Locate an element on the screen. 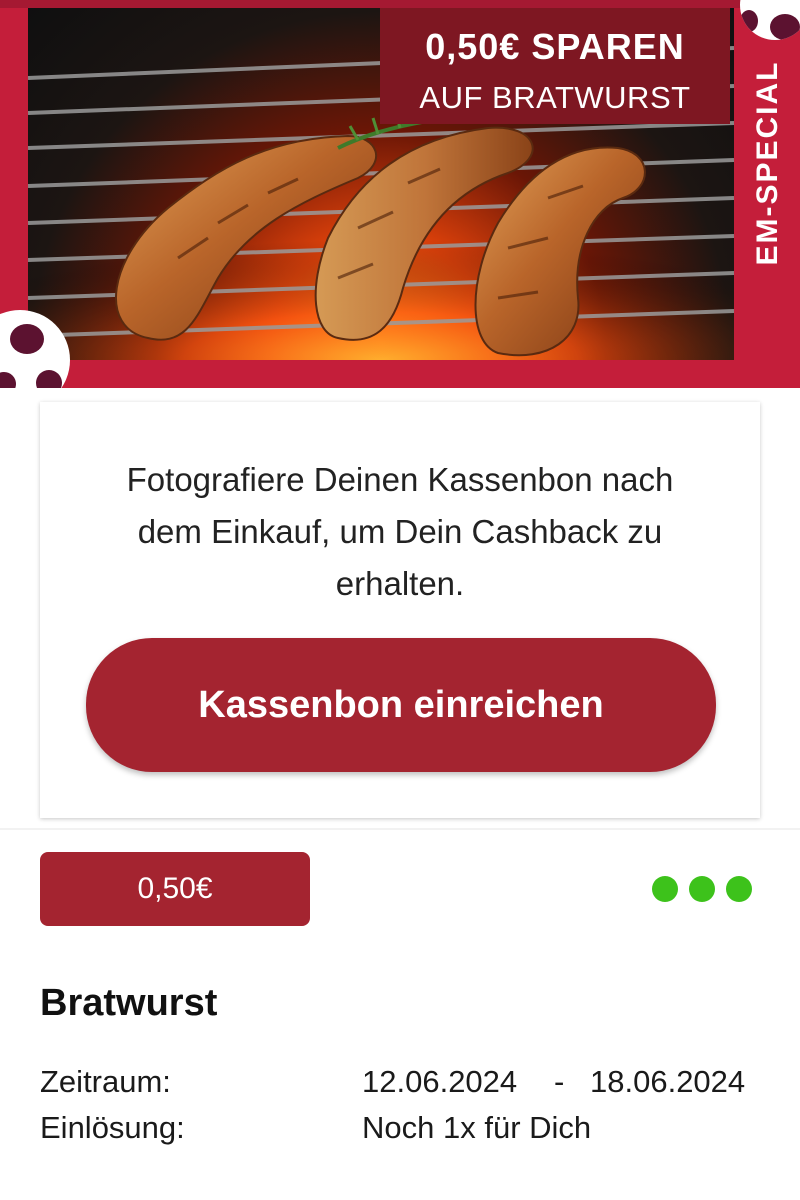 This screenshot has height=1200, width=800. banner-top-line is located at coordinates (400, 4).